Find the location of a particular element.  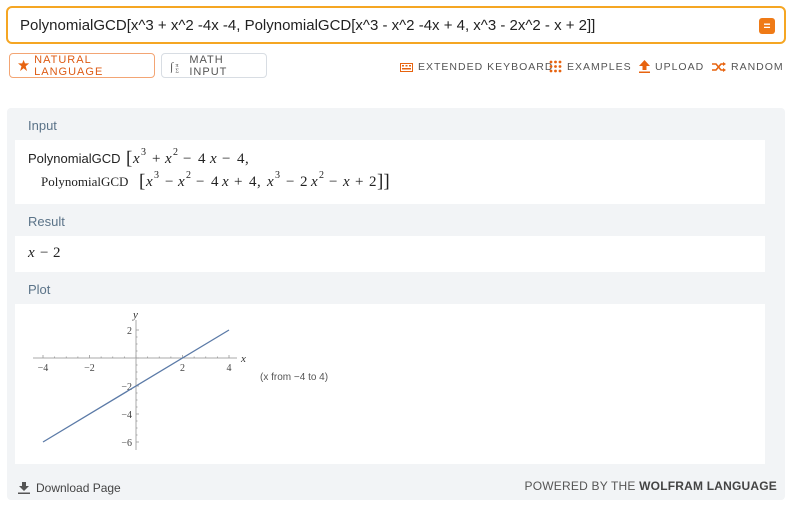

x-tick-label: −4 is located at coordinates (43, 368).